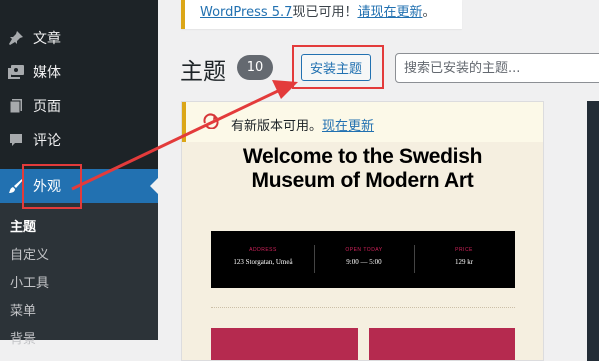 This screenshot has width=599, height=361. I want to click on media-icon, so click(16, 72).